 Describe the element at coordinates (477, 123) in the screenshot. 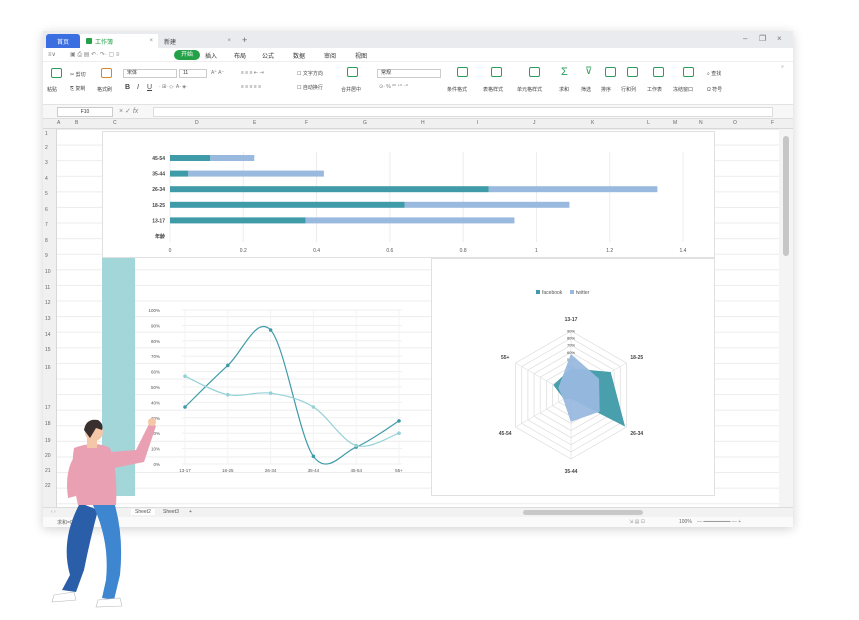

I see `column-letter: I` at that location.